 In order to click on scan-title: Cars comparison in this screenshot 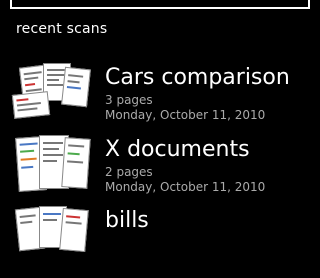, I will do `click(197, 77)`.